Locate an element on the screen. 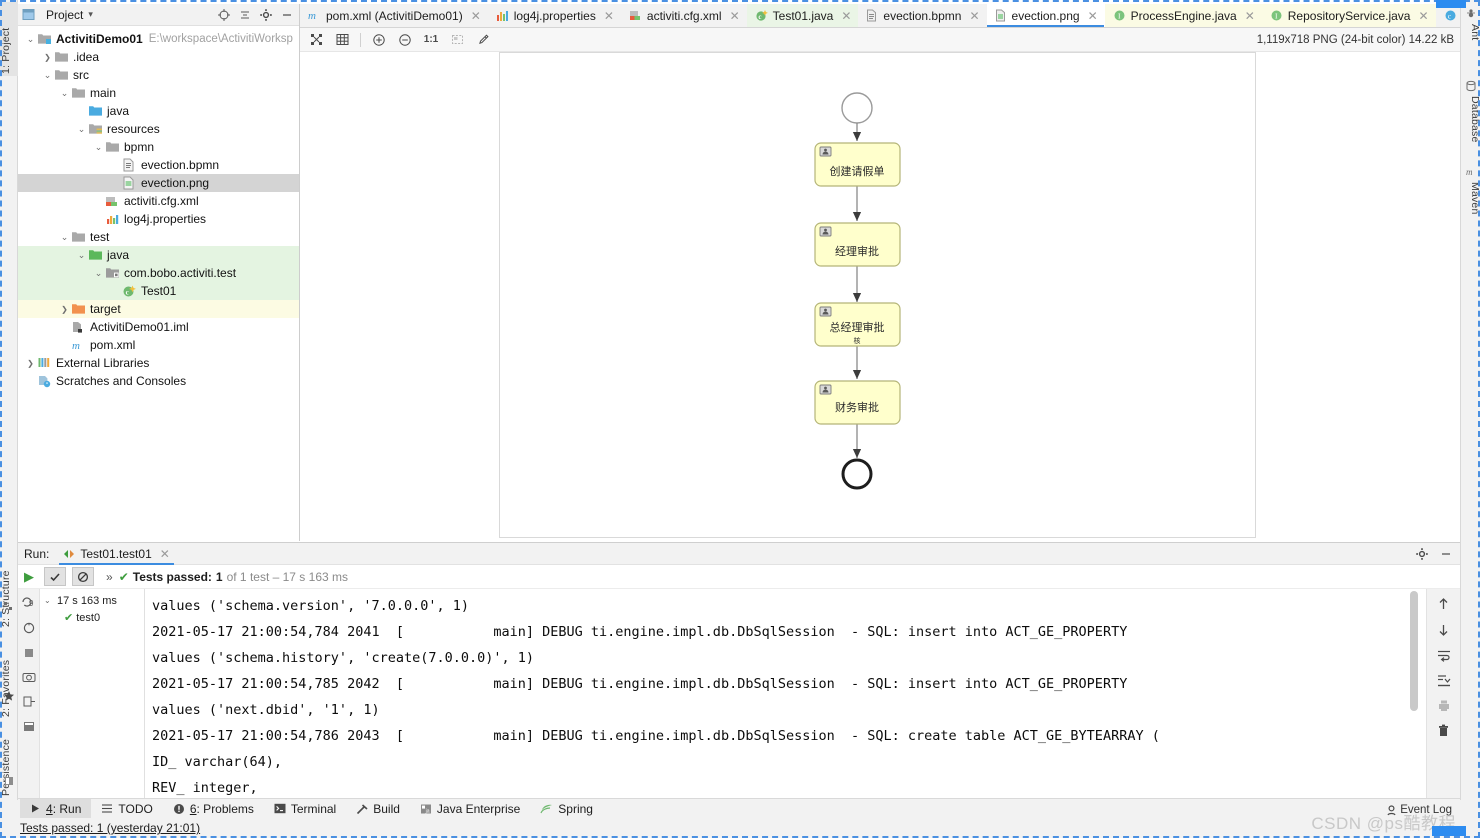 The height and width of the screenshot is (838, 1480). zoom-in-icon is located at coordinates (379, 40).